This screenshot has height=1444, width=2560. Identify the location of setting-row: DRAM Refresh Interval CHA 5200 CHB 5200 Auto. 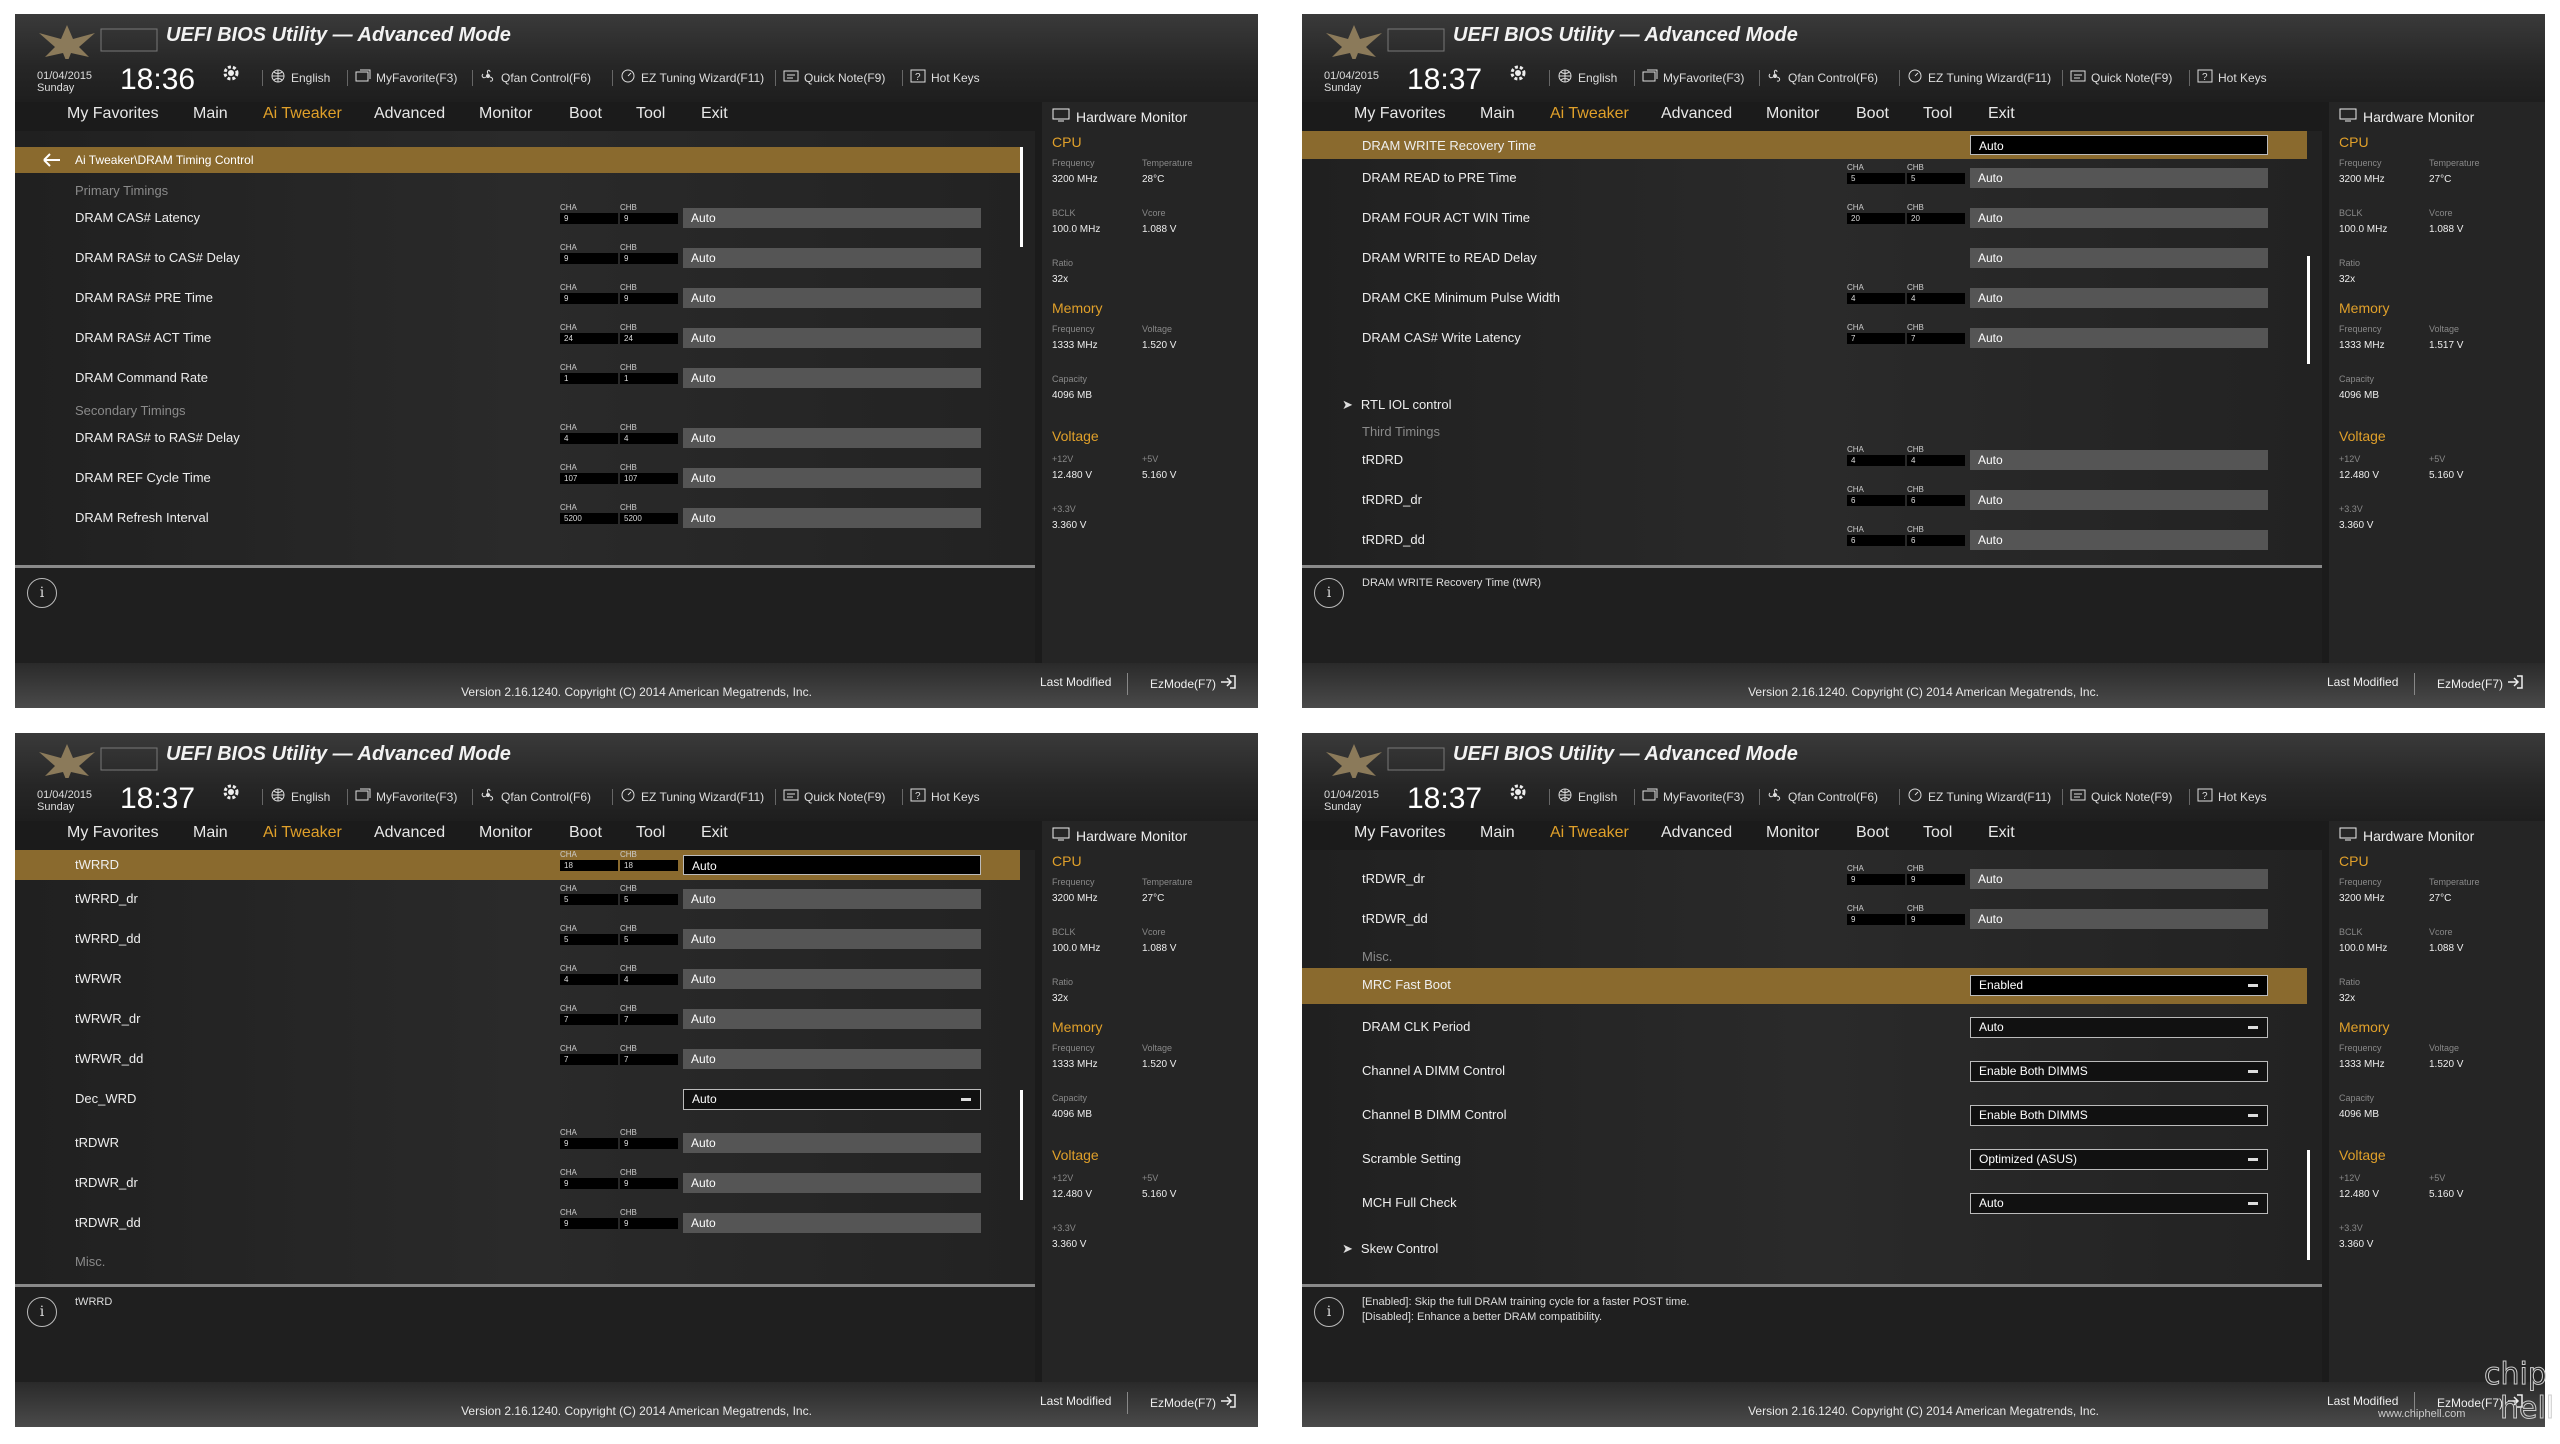
(517, 519).